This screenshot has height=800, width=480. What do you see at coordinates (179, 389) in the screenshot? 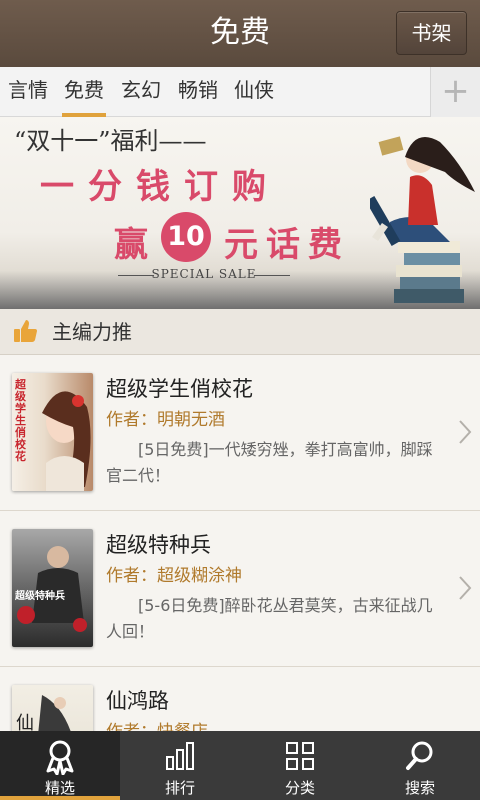
I see `book-title: 超级学生俏校花` at bounding box center [179, 389].